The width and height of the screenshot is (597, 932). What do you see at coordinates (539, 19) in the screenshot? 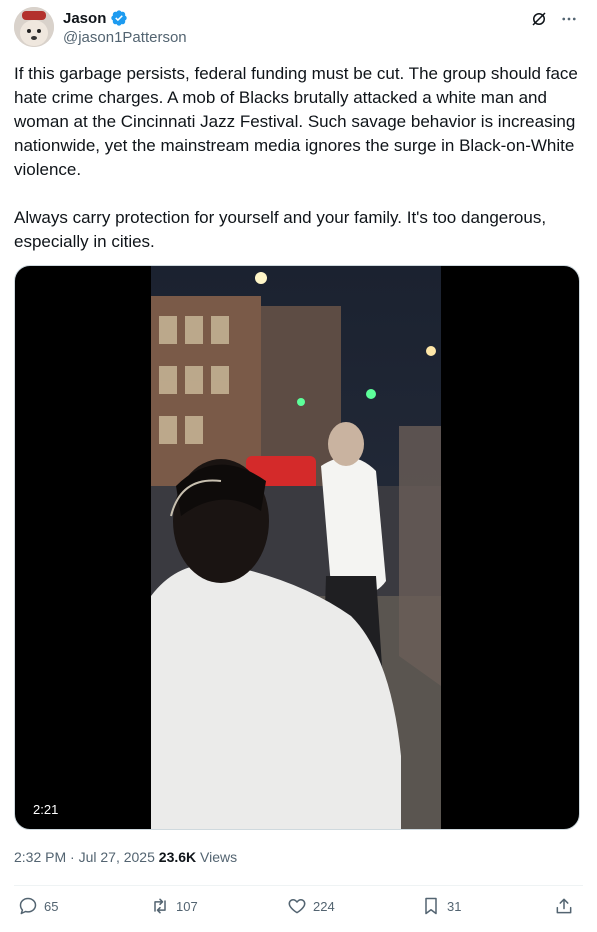
I see `grok-icon` at bounding box center [539, 19].